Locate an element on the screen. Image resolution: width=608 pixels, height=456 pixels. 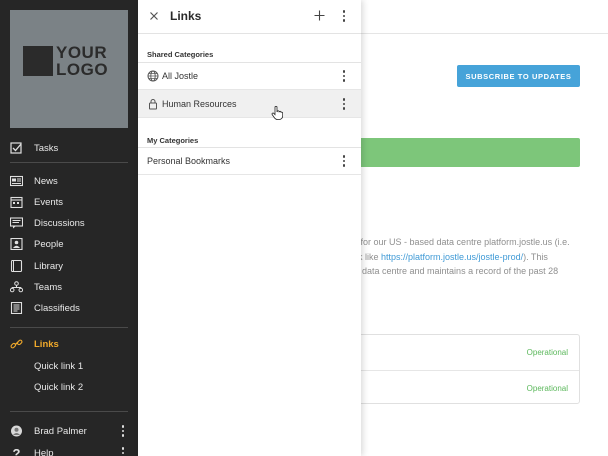
sidebar-item-classifieds: Classifieds is located at coordinates (69, 308).